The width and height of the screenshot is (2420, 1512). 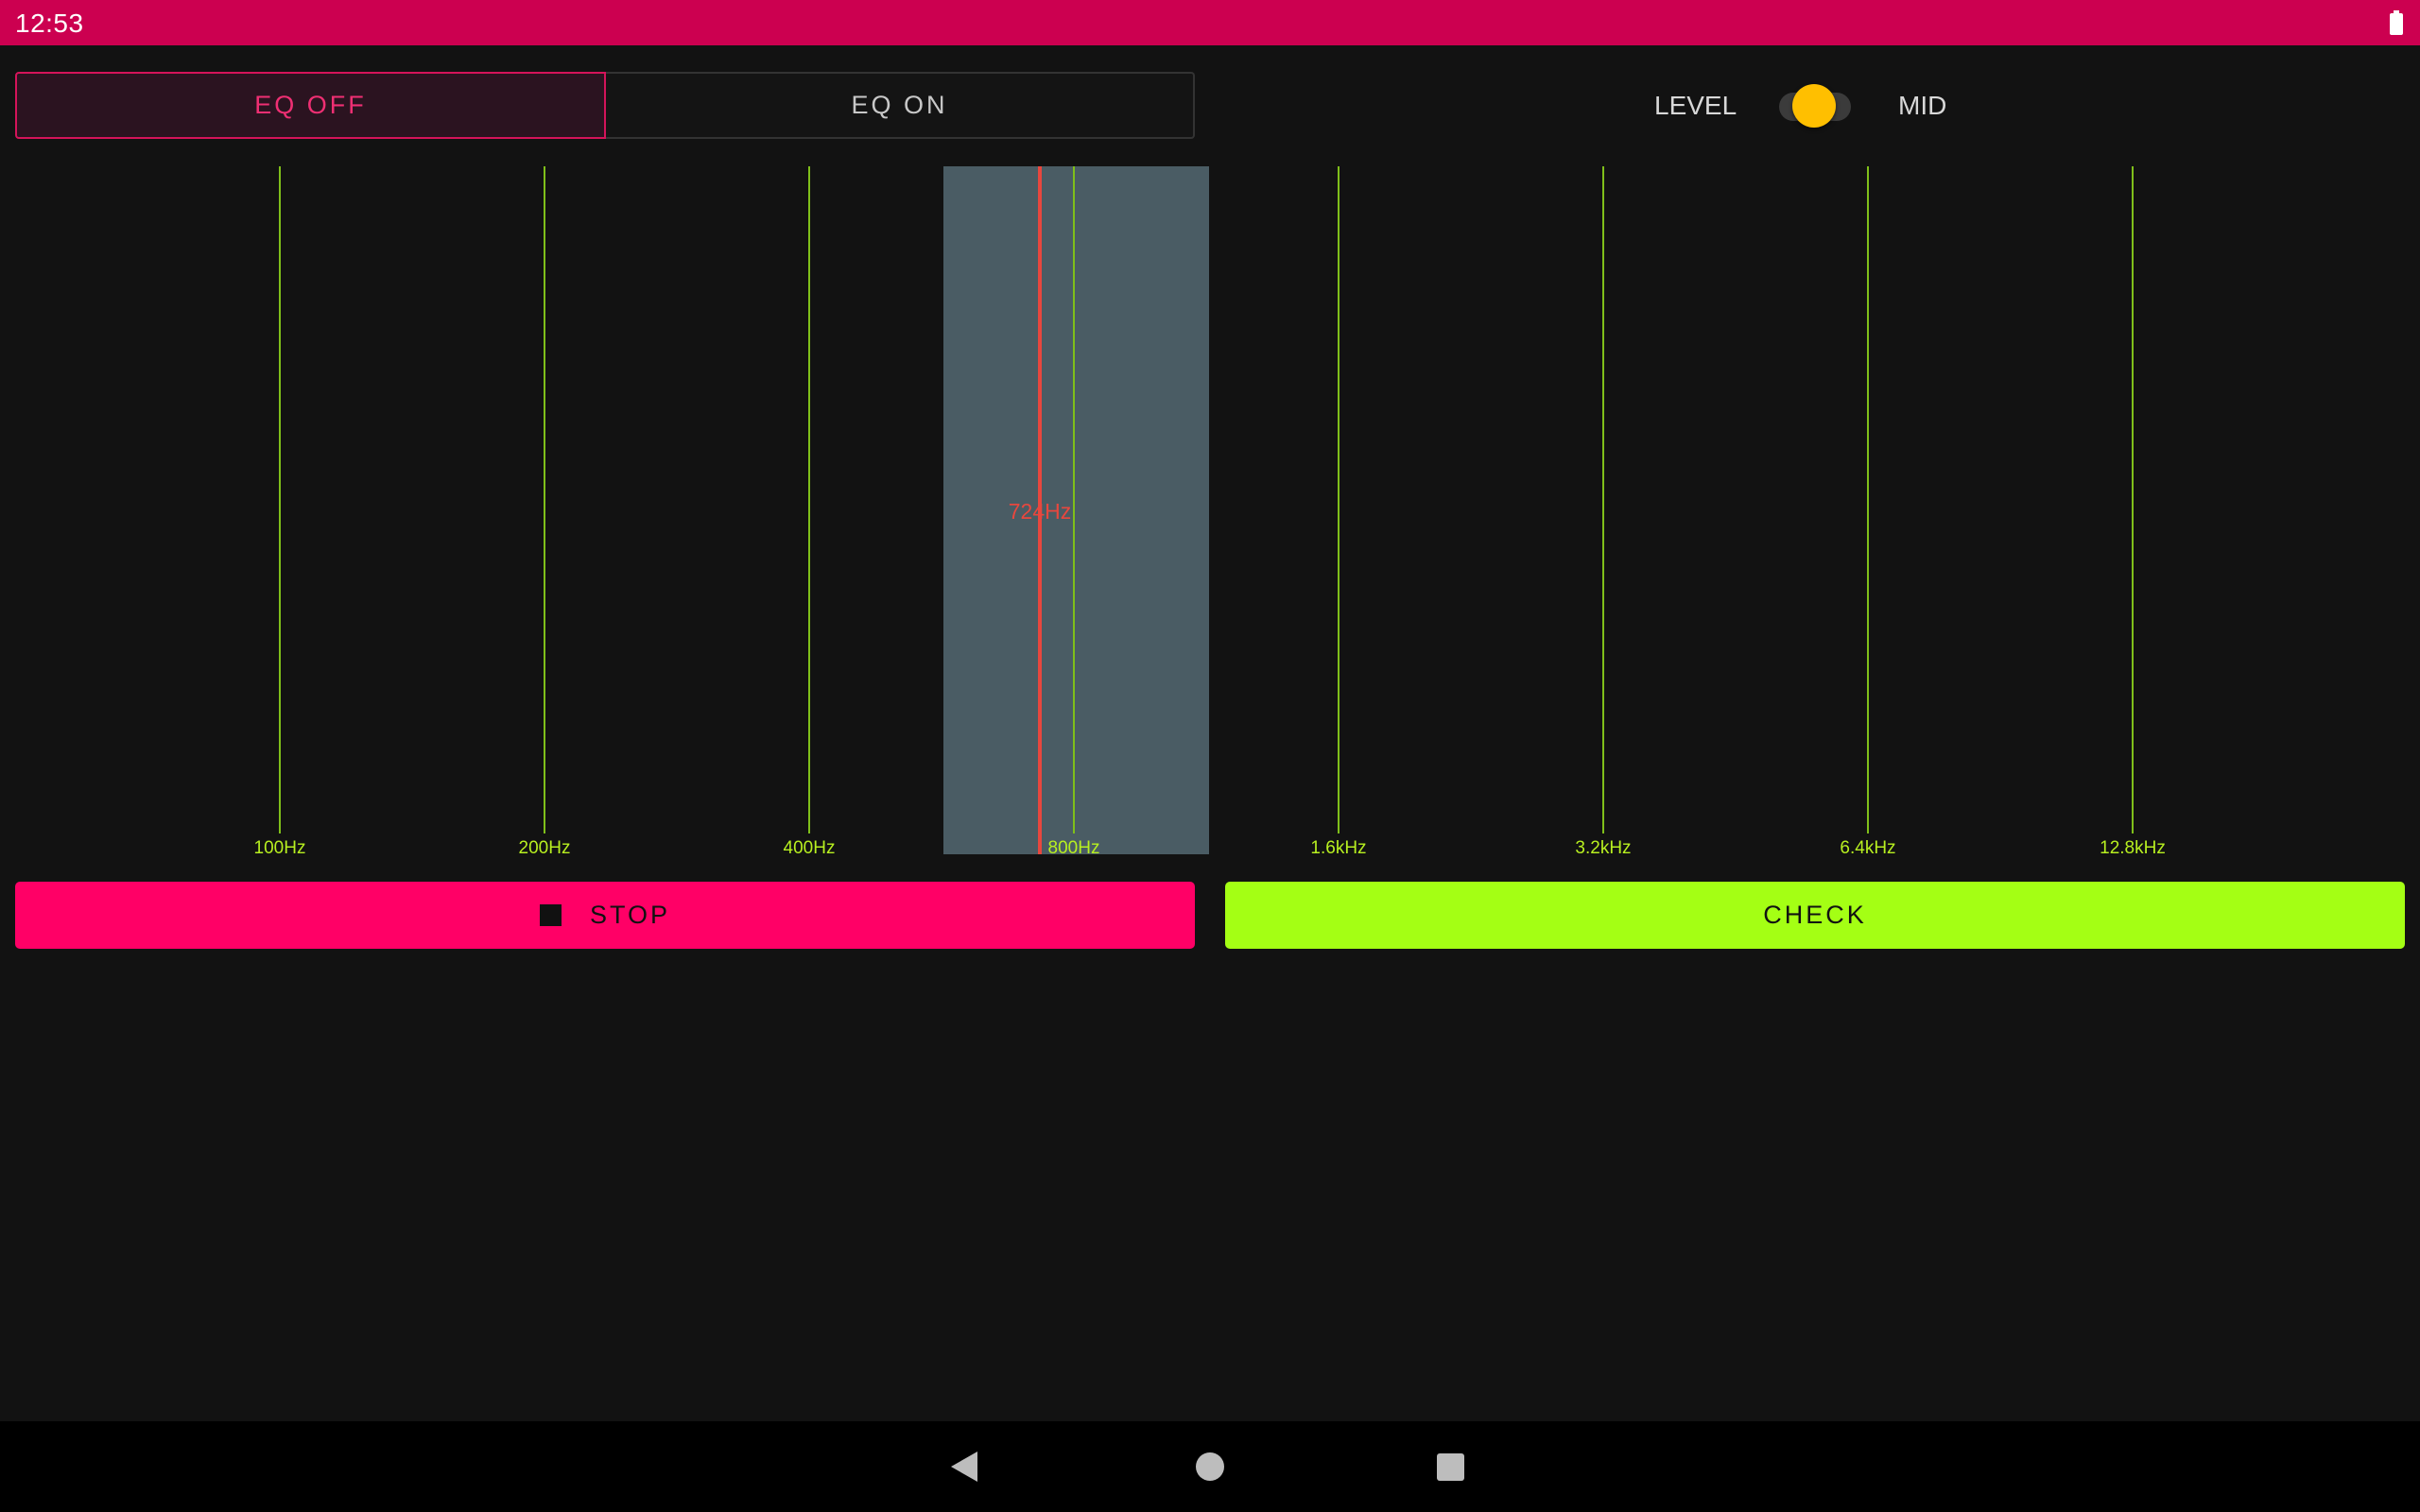 What do you see at coordinates (2133, 848) in the screenshot?
I see `band-label: 12.8kHz` at bounding box center [2133, 848].